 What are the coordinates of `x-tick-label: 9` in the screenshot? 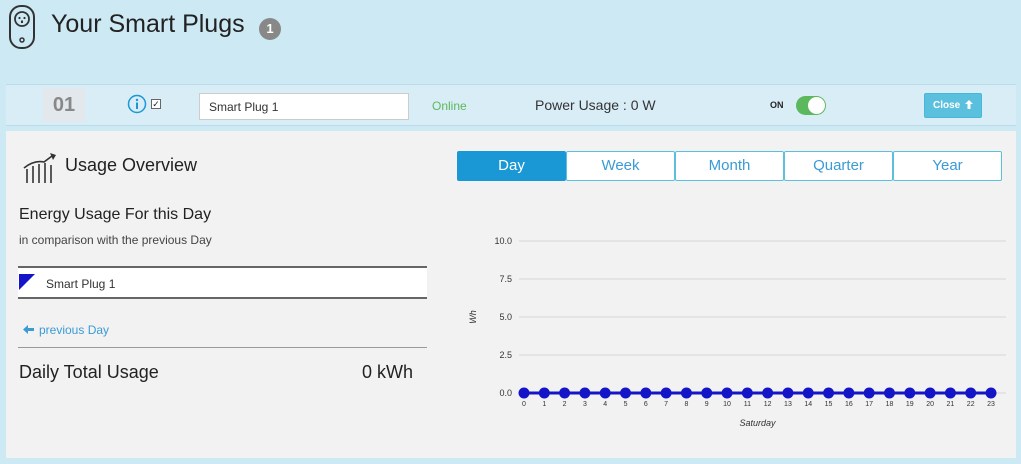 It's located at (707, 404).